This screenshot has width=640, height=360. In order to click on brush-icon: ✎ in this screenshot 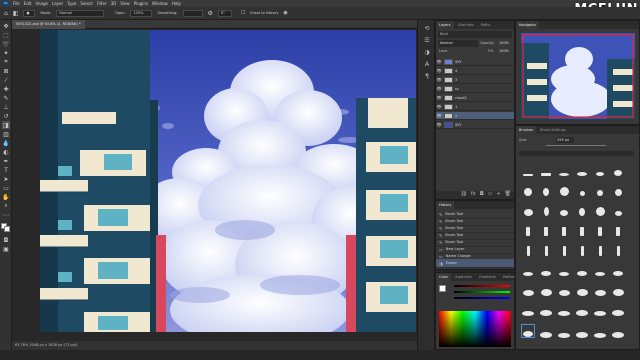, I will do `click(6, 98)`.